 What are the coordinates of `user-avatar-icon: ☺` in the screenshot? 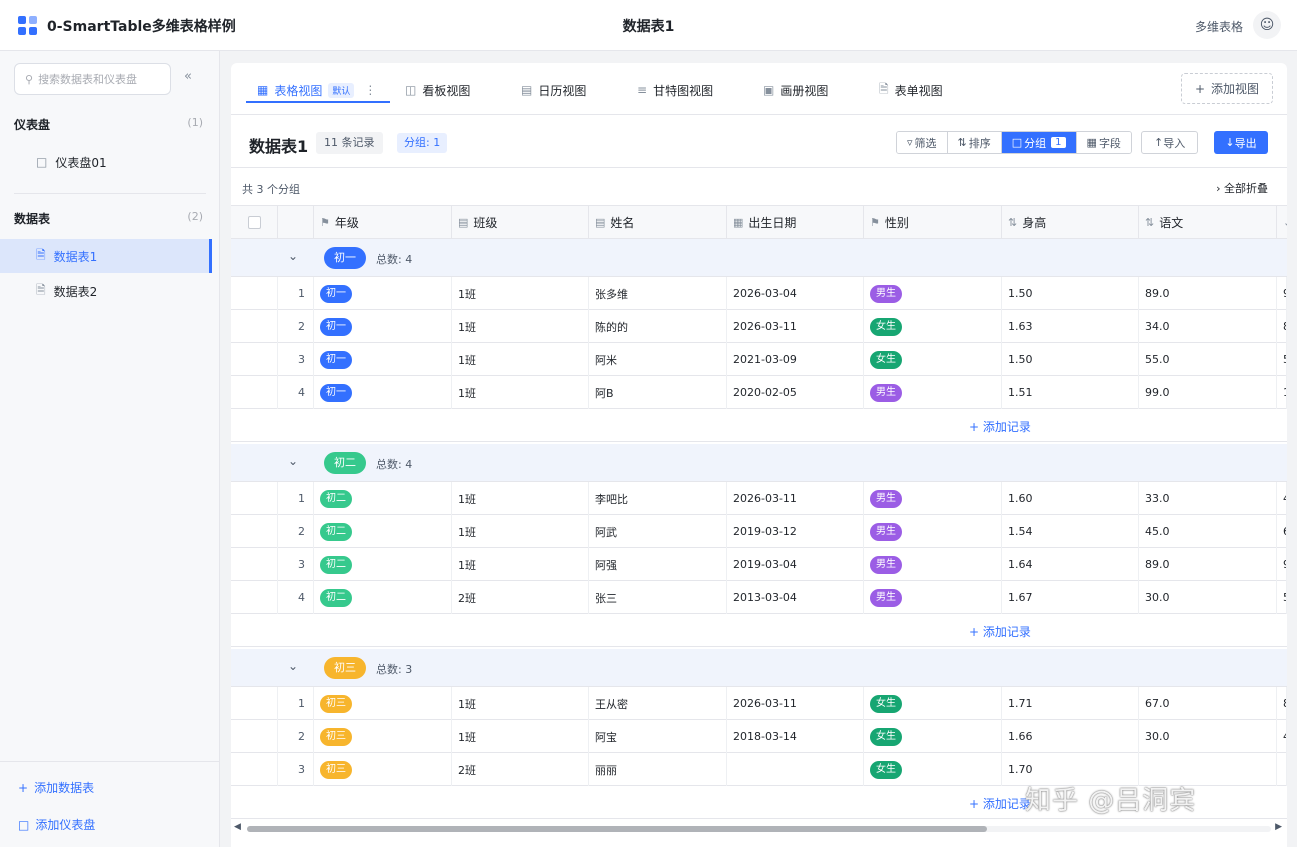 It's located at (1267, 25).